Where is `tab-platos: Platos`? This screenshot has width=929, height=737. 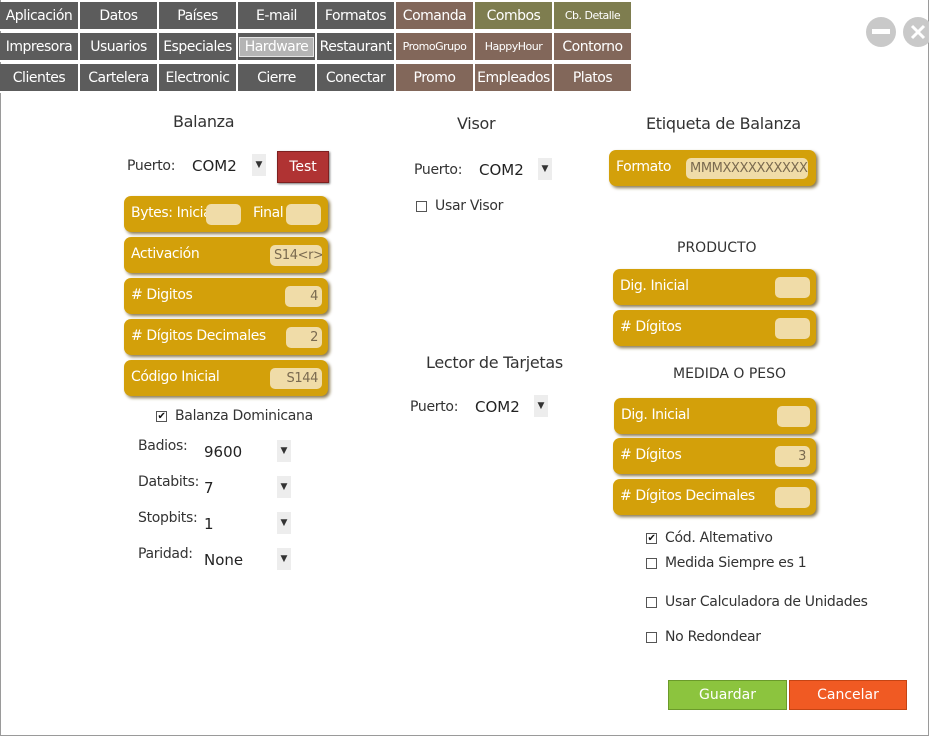
tab-platos: Platos is located at coordinates (593, 78).